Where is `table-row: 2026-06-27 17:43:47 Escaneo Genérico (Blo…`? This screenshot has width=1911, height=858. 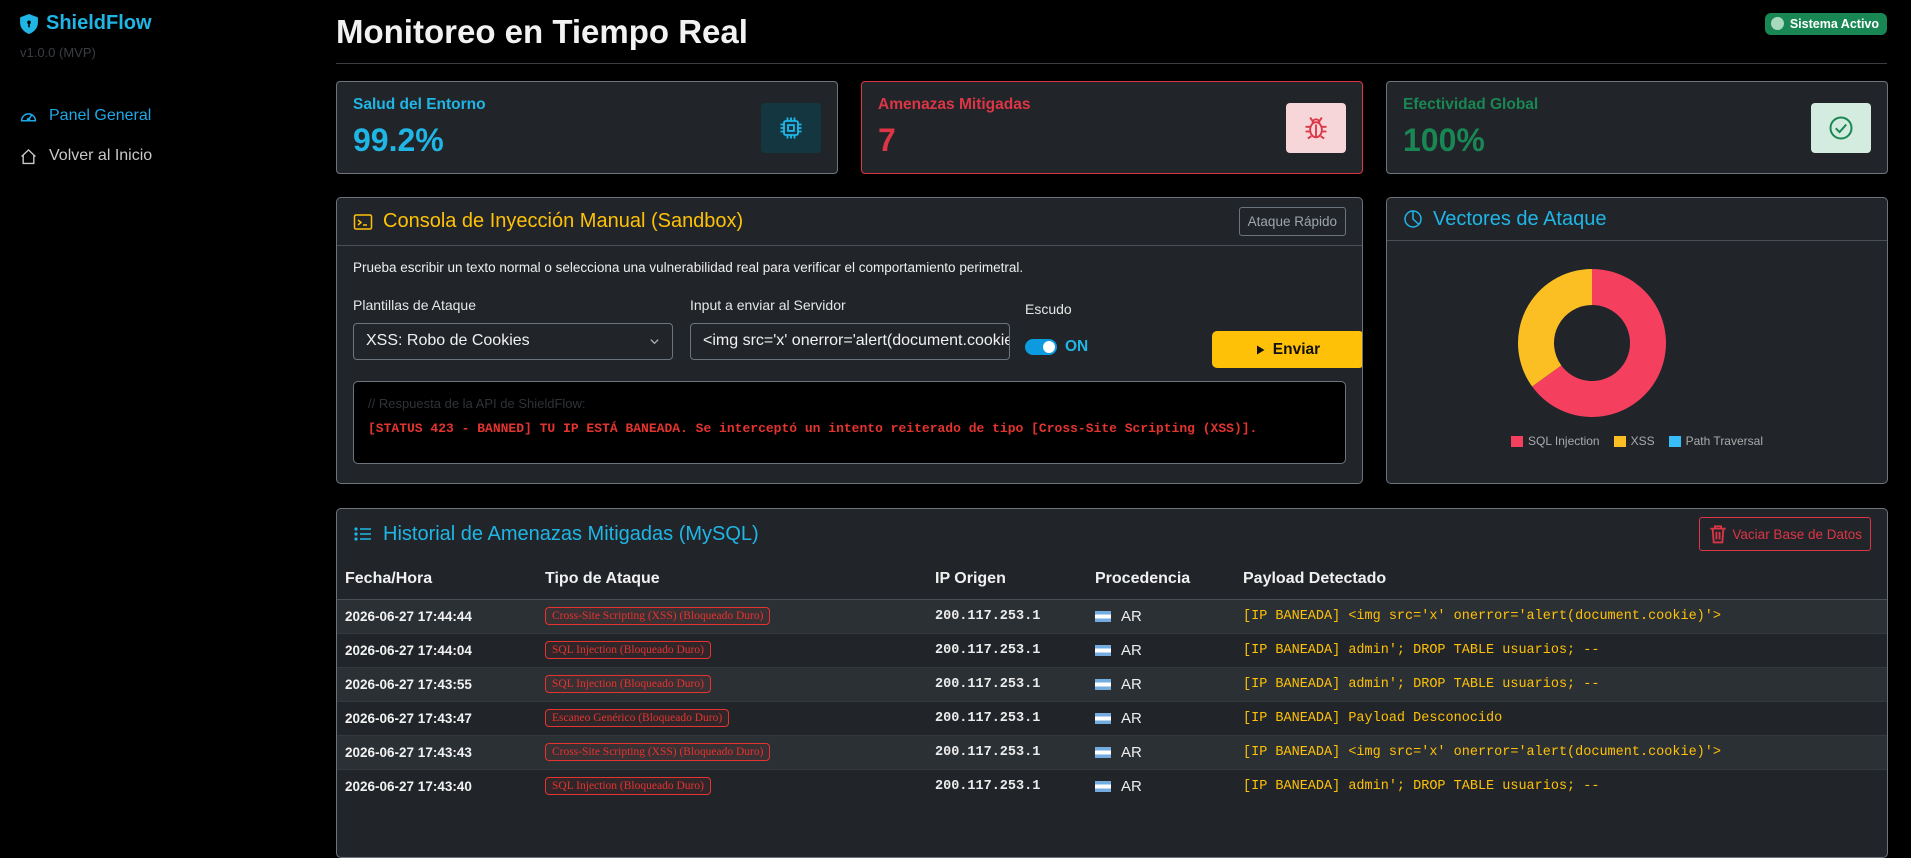
table-row: 2026-06-27 17:43:47 Escaneo Genérico (Blo… is located at coordinates (1112, 717).